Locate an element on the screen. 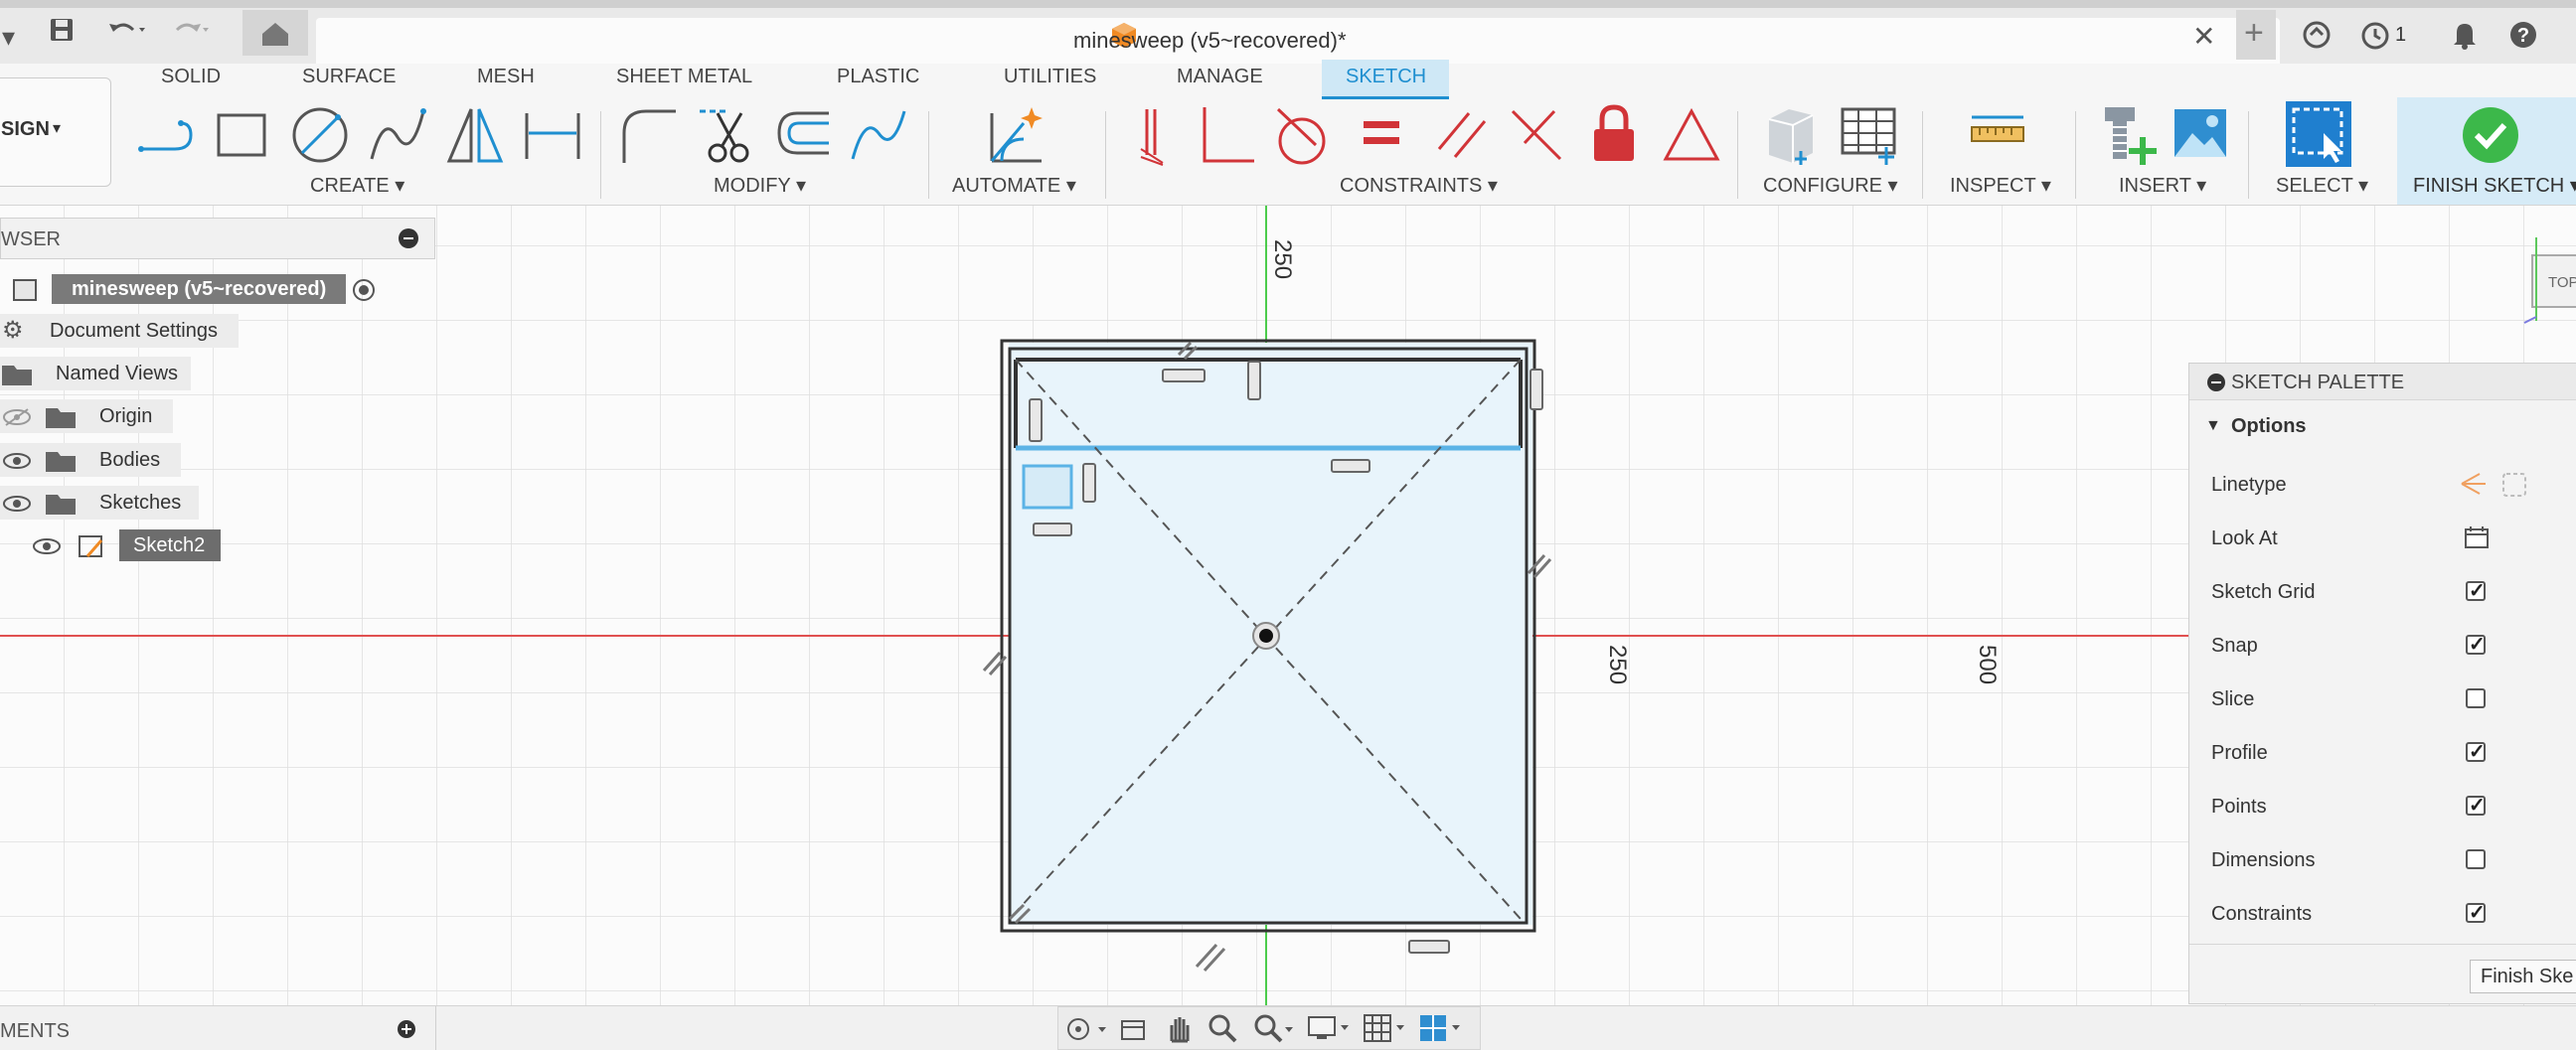 The width and height of the screenshot is (2576, 1050). group-configure: CONFIGURE ▾ is located at coordinates (1830, 185).